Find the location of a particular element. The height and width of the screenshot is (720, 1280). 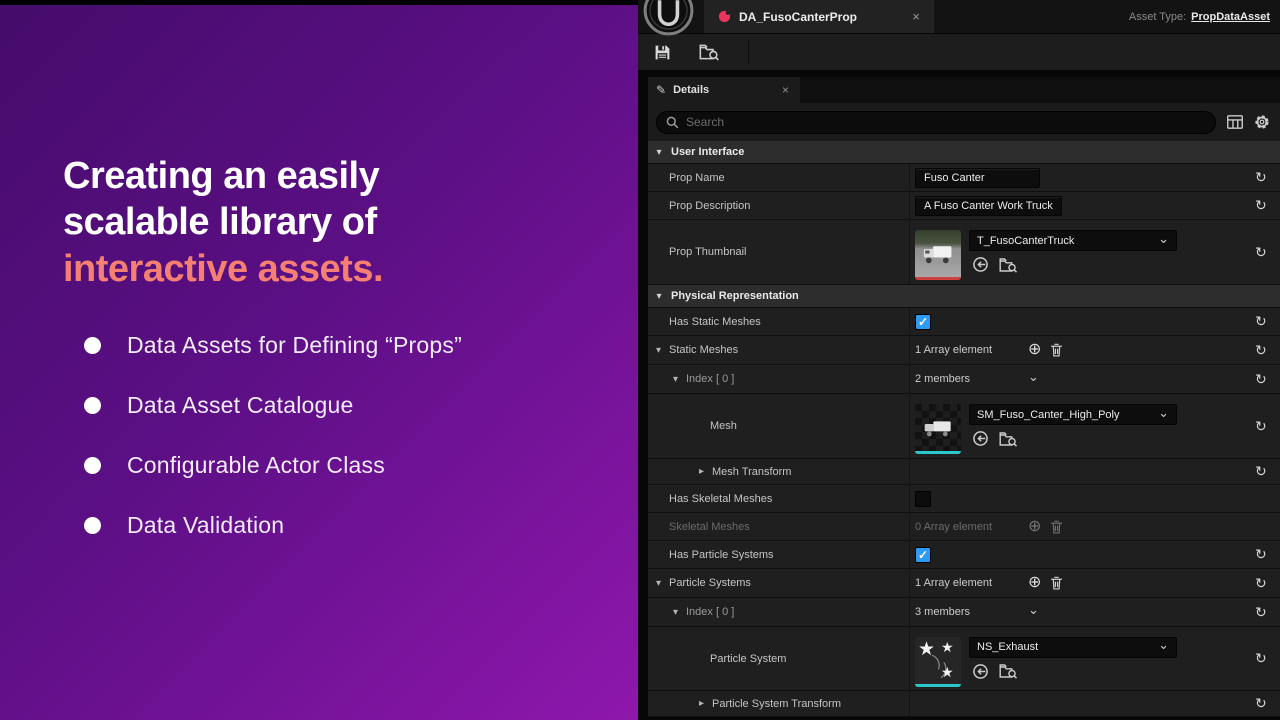

static-mesh-dropdown: SM_Fuso_Canter_High_Poly ⌄ is located at coordinates (1073, 414).